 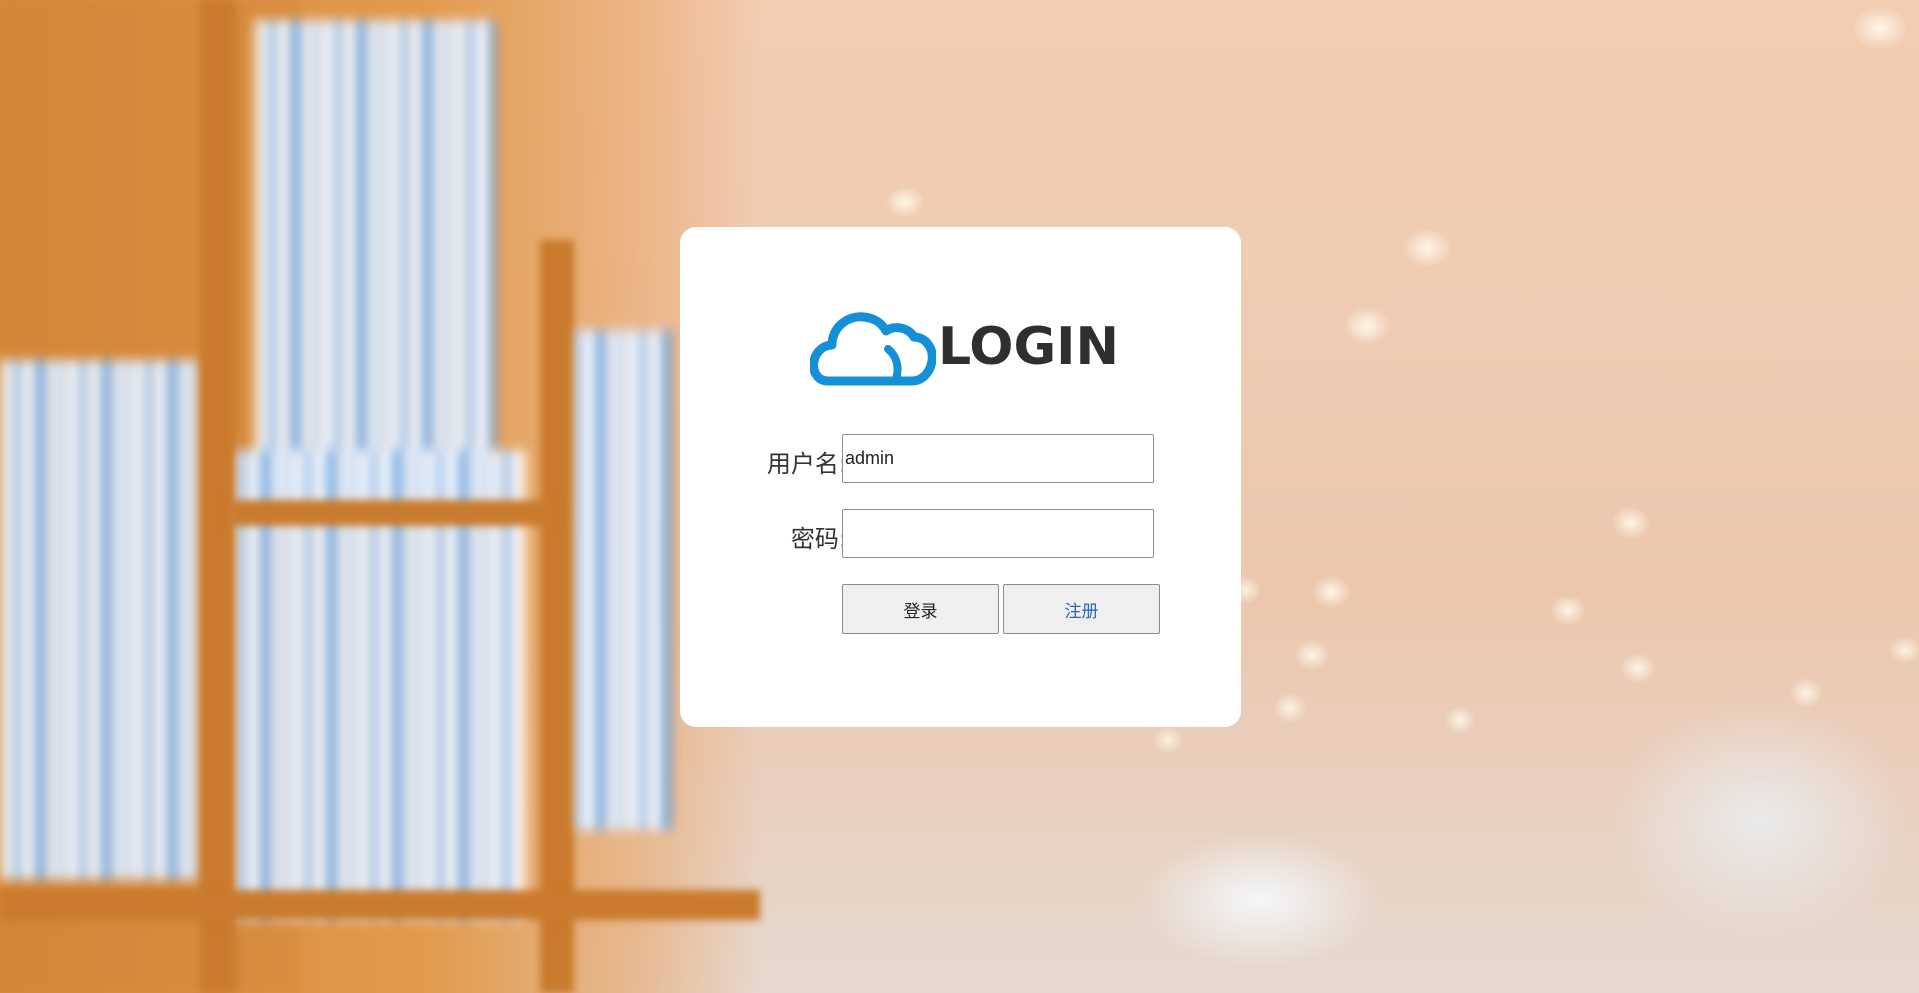 I want to click on login-button: 登录, so click(x=920, y=609).